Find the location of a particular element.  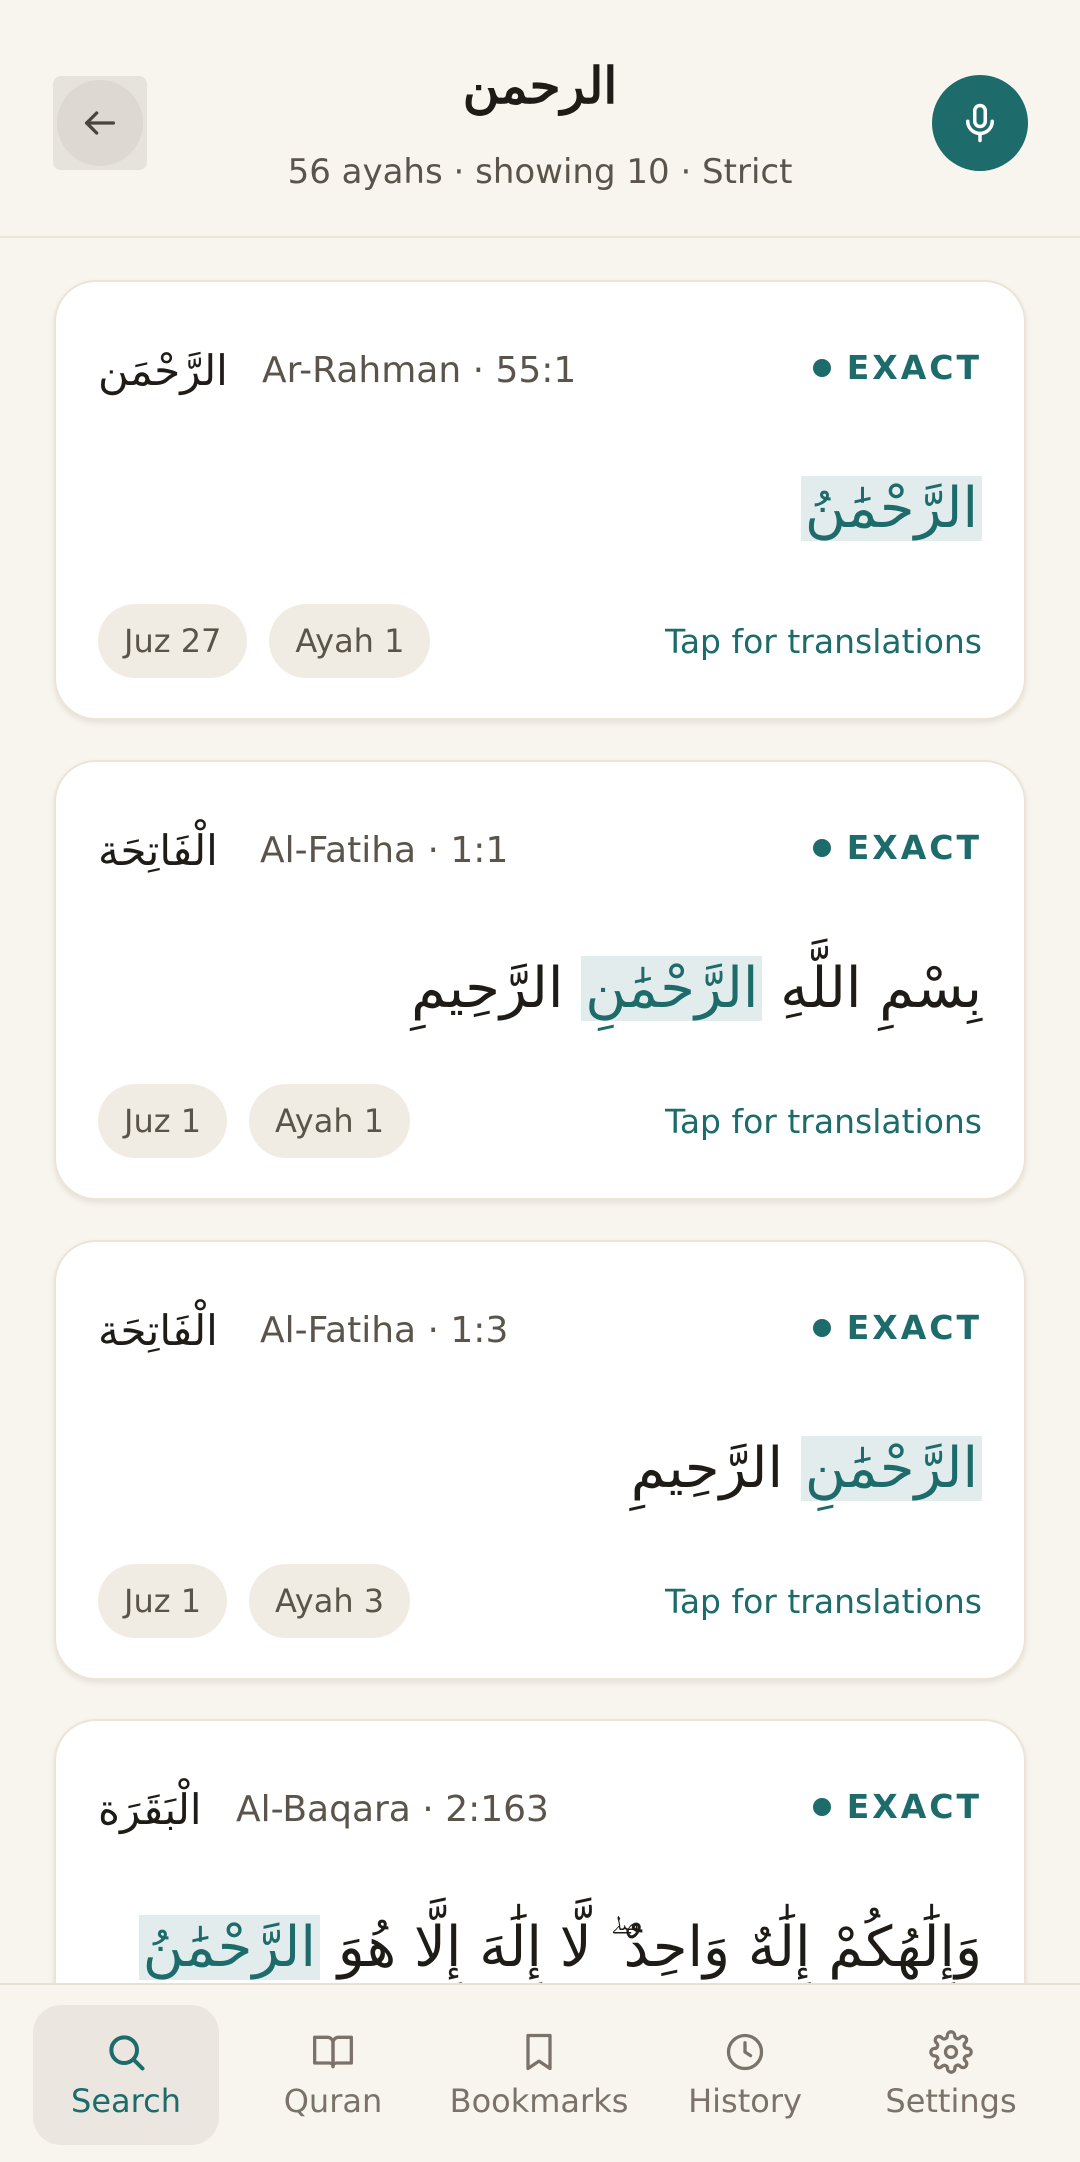

nav-item-history: History is located at coordinates (745, 2075).